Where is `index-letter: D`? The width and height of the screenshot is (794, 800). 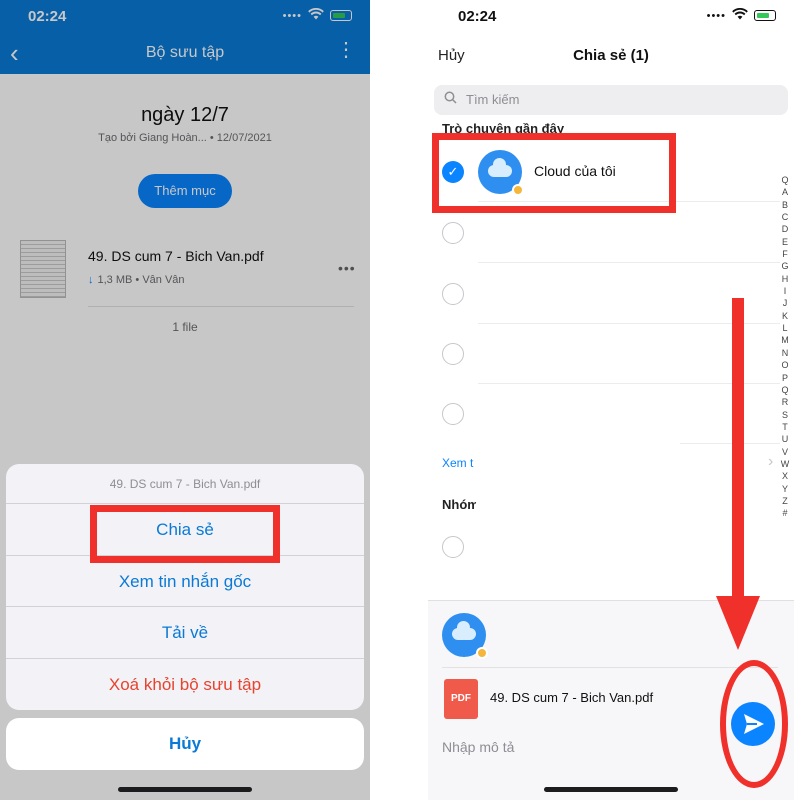
index-letter: D is located at coordinates (785, 229).